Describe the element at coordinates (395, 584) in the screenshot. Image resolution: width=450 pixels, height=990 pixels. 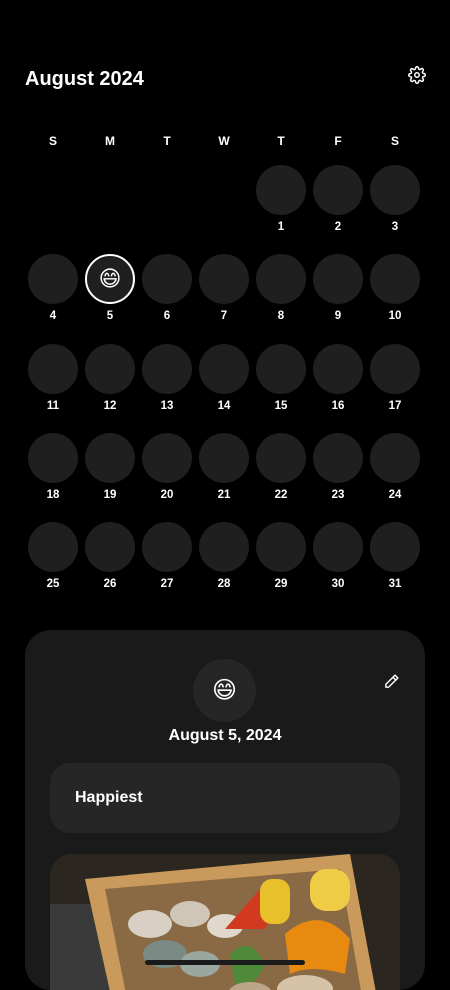
I see `day-number: 31` at that location.